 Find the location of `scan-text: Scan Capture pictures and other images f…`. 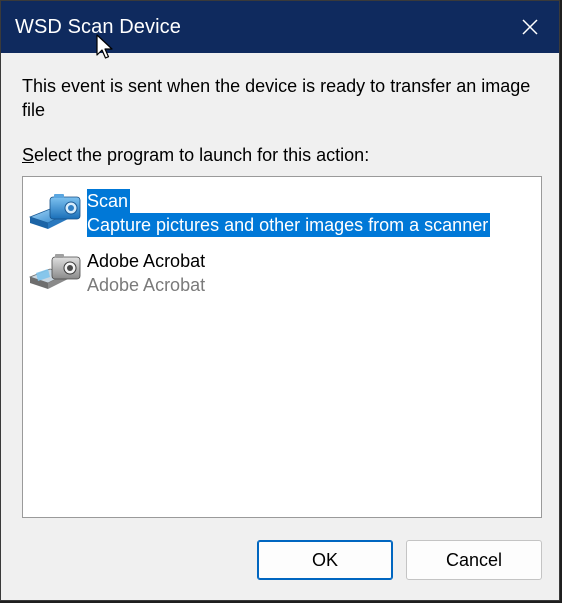

scan-text: Scan Capture pictures and other images f… is located at coordinates (289, 213).